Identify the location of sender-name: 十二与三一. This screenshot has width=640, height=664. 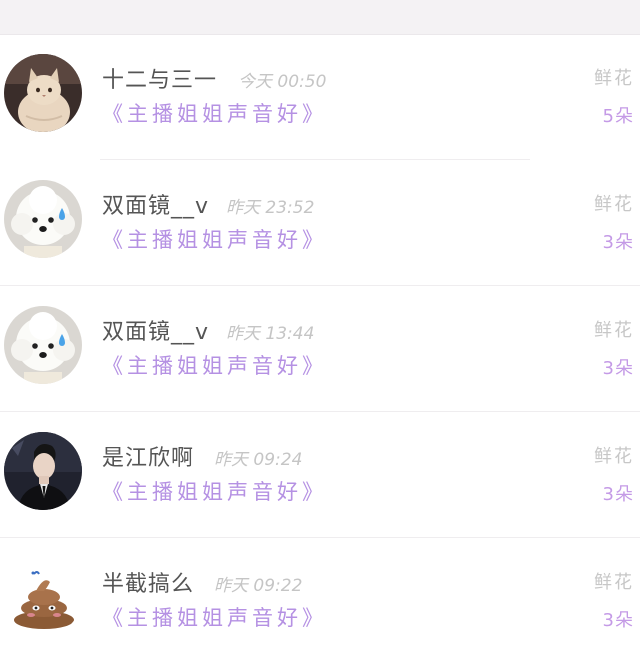
(159, 78).